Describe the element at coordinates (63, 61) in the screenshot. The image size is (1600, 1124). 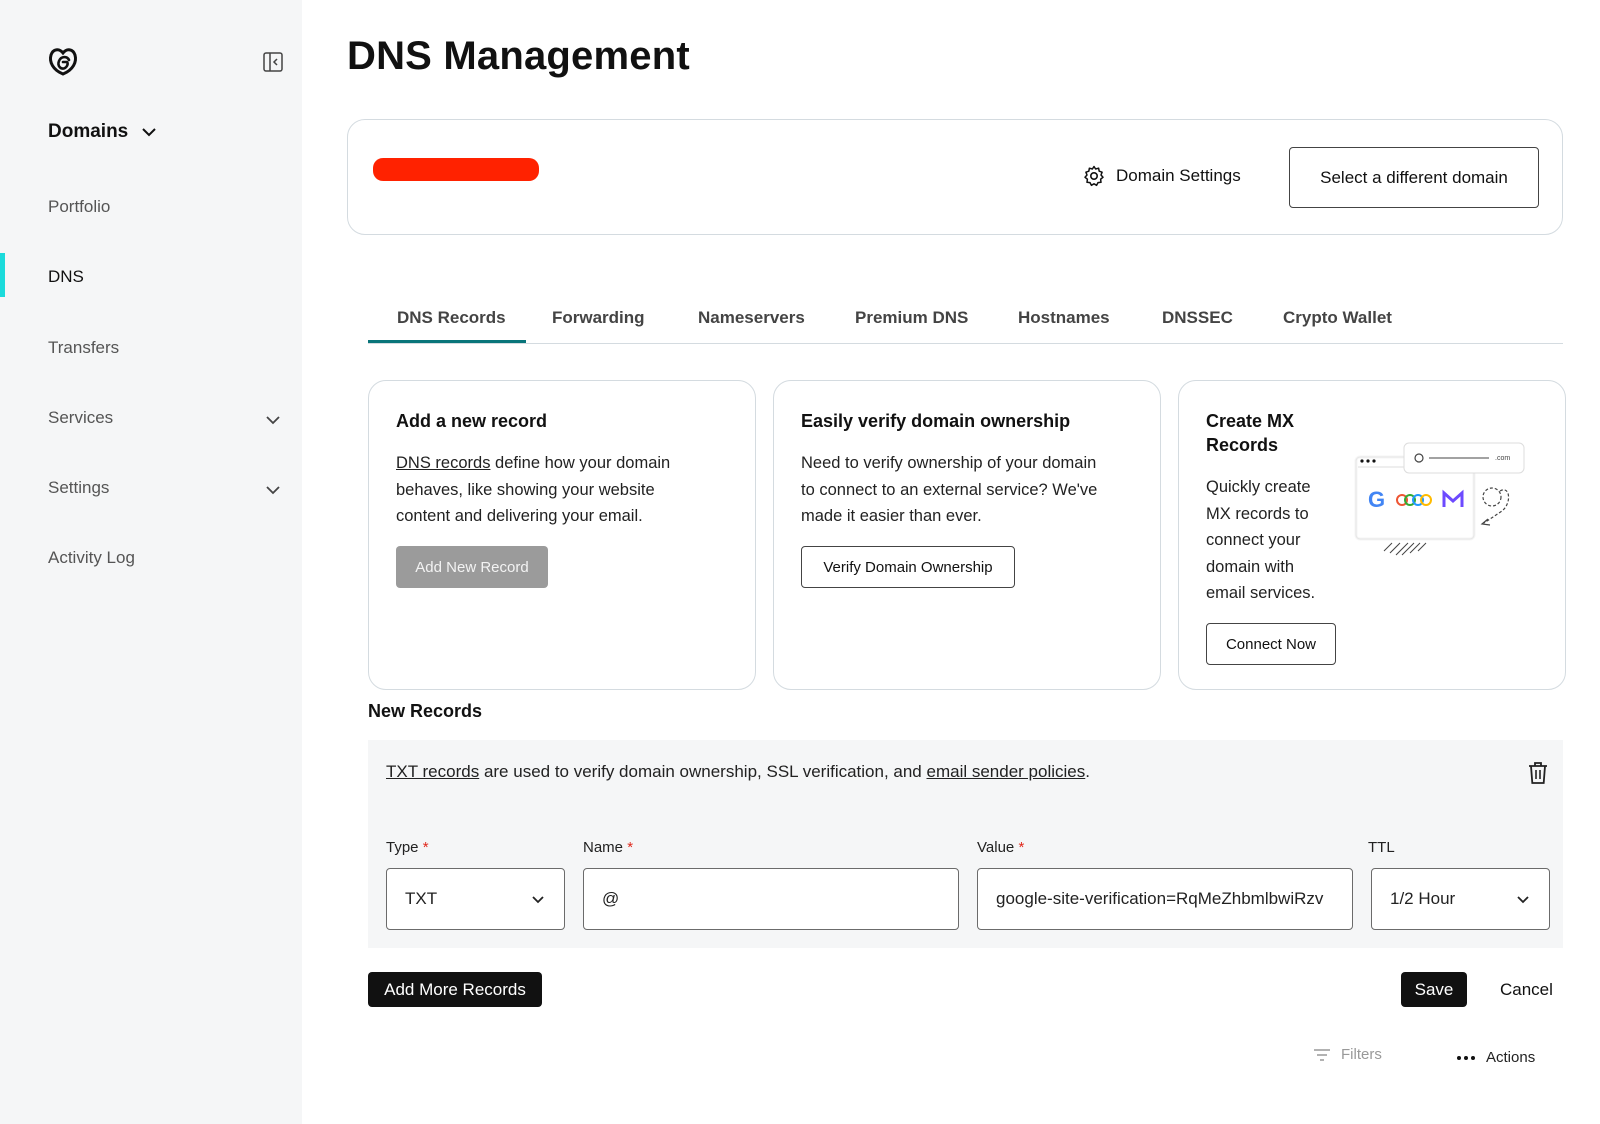
I see `godaddy-logo-icon` at that location.